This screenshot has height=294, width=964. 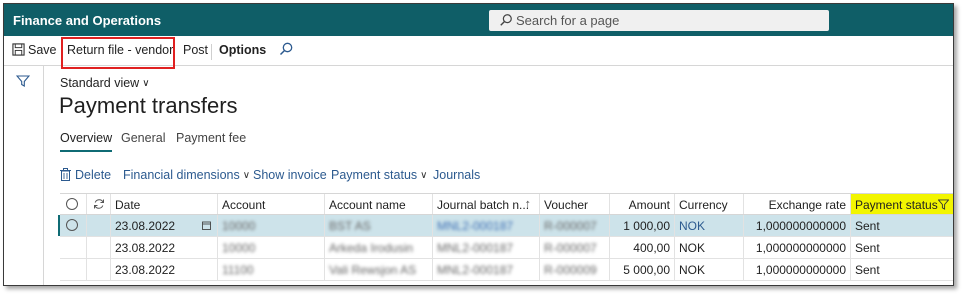 I want to click on financial-dimensions-button: Financial dimensions ∨, so click(x=186, y=175).